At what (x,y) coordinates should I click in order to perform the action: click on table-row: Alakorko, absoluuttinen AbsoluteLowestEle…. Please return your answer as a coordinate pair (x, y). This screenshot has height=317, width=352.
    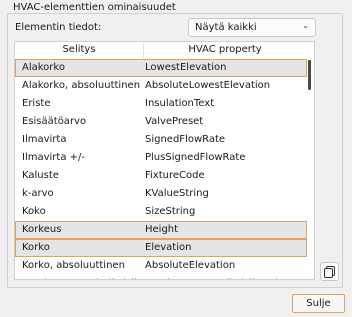
    Looking at the image, I should click on (161, 86).